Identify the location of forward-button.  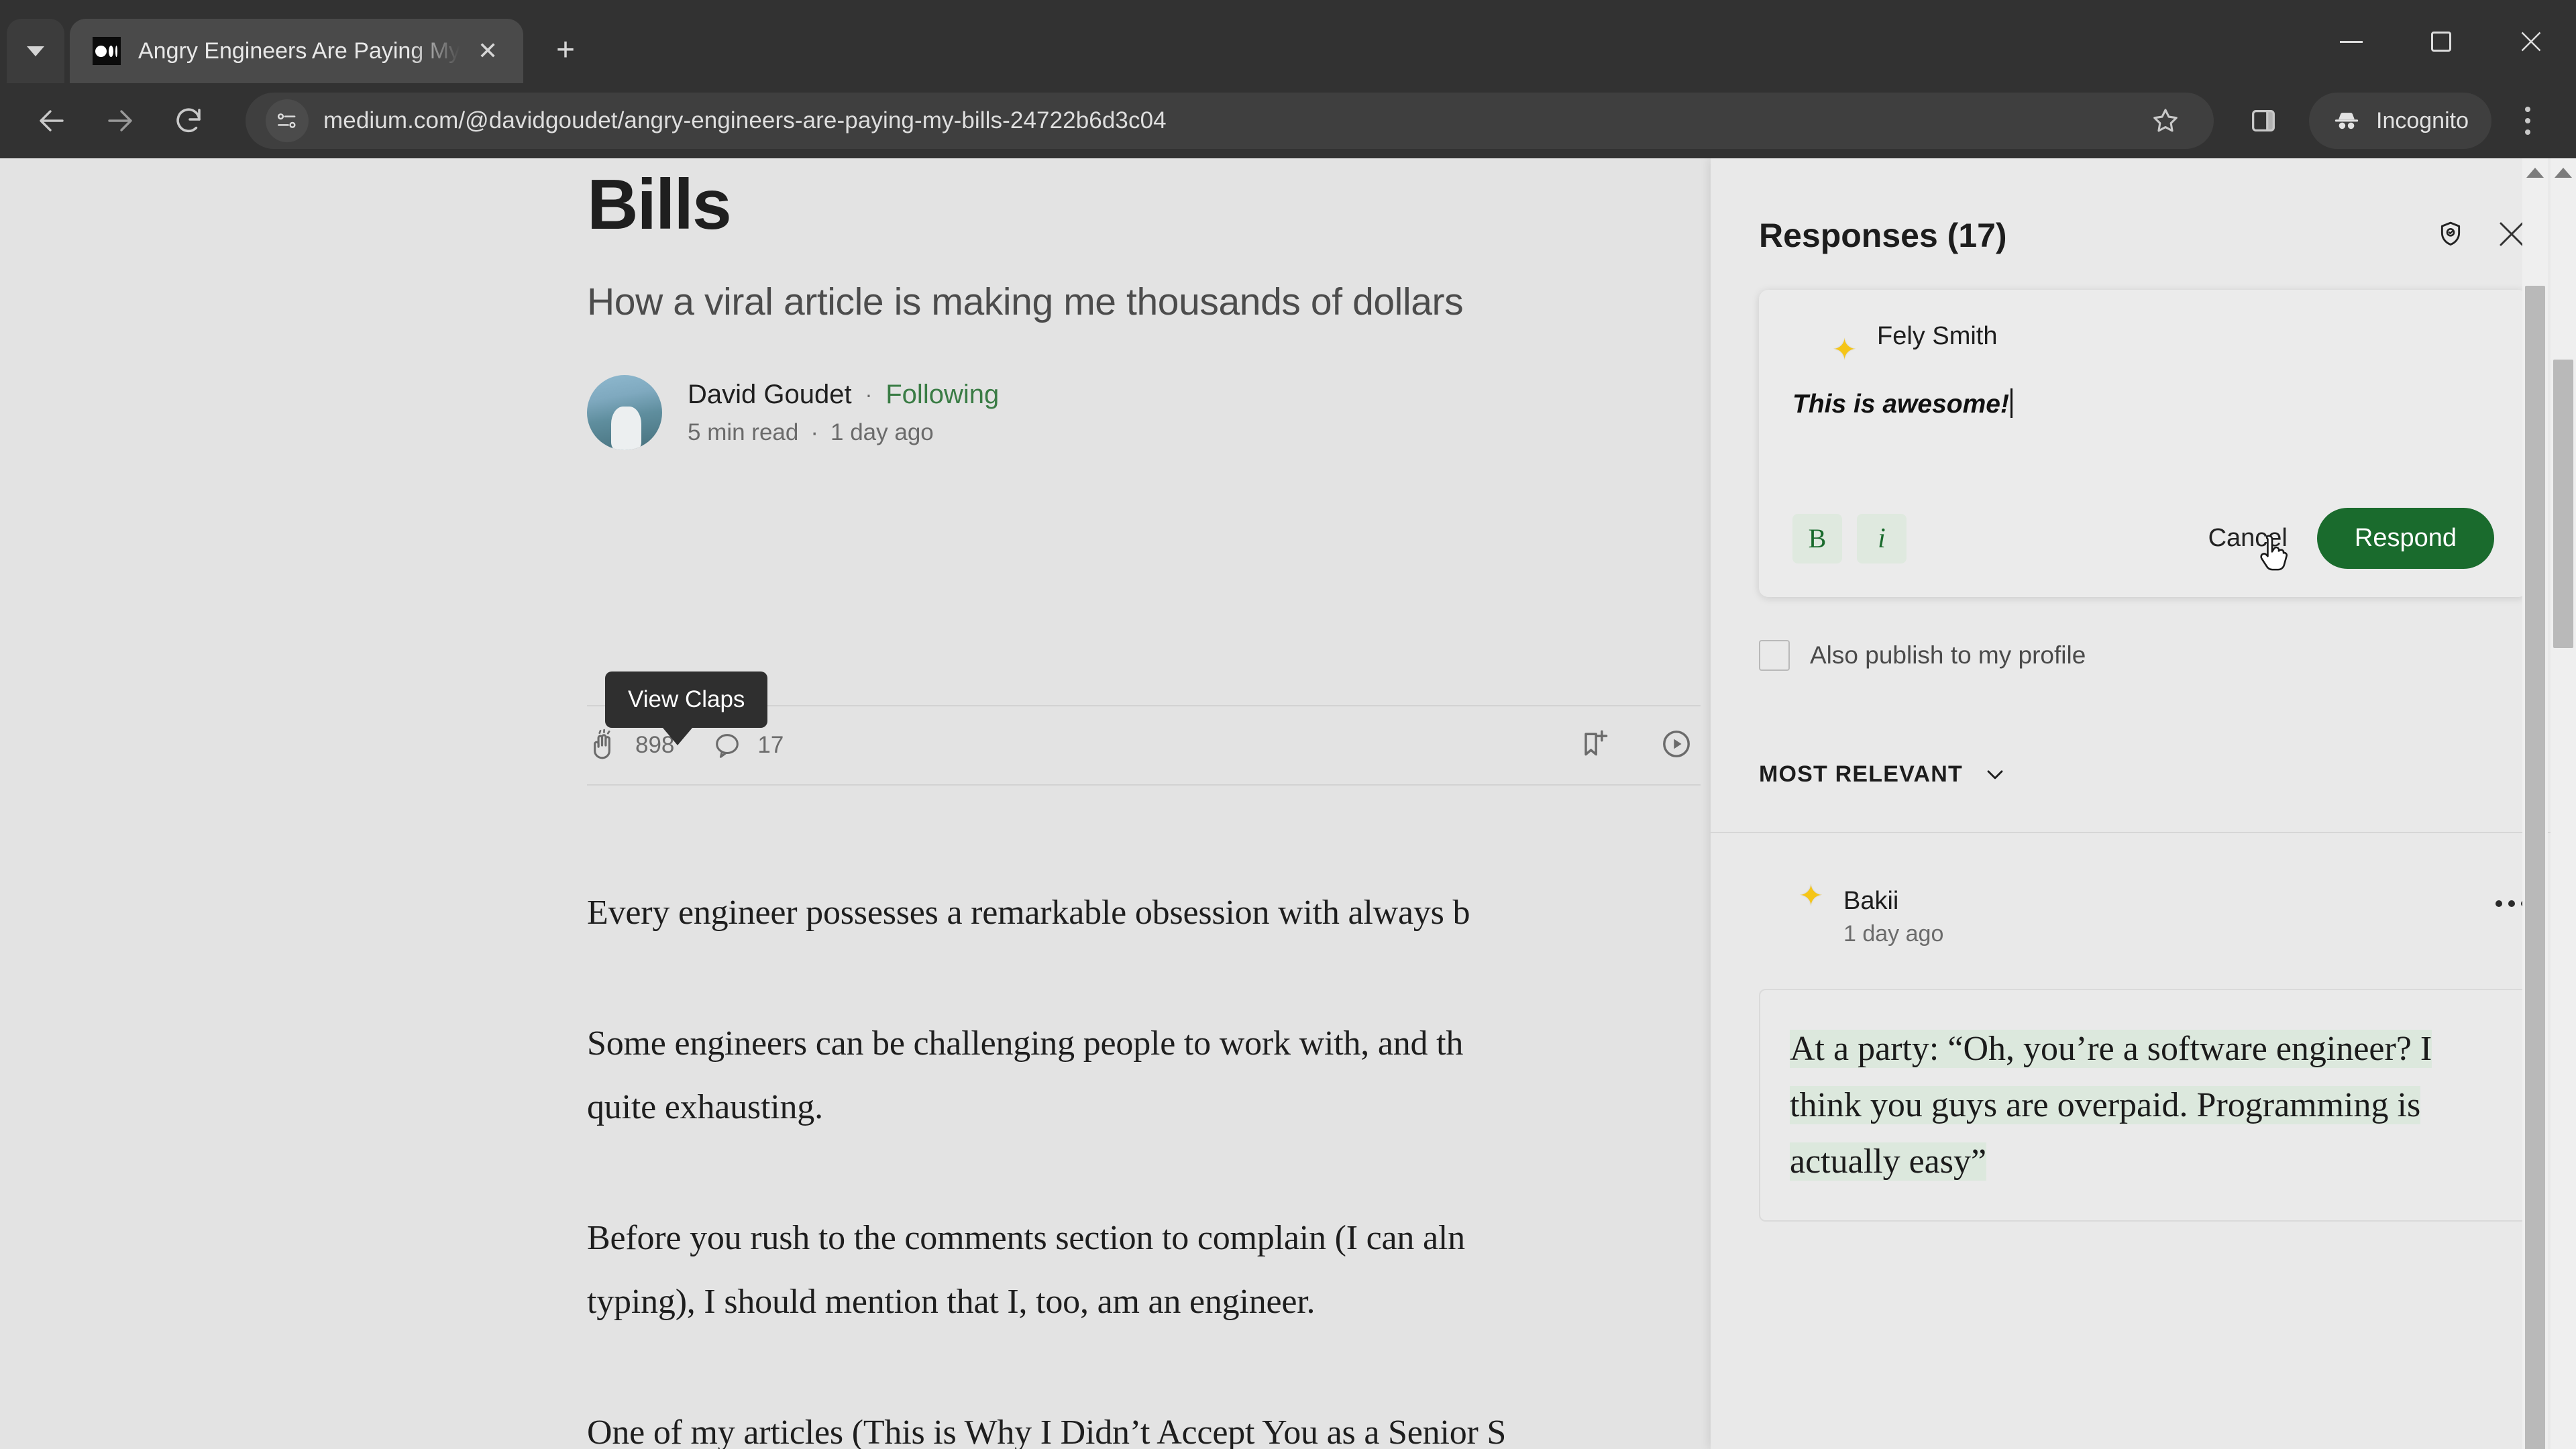
(120, 121).